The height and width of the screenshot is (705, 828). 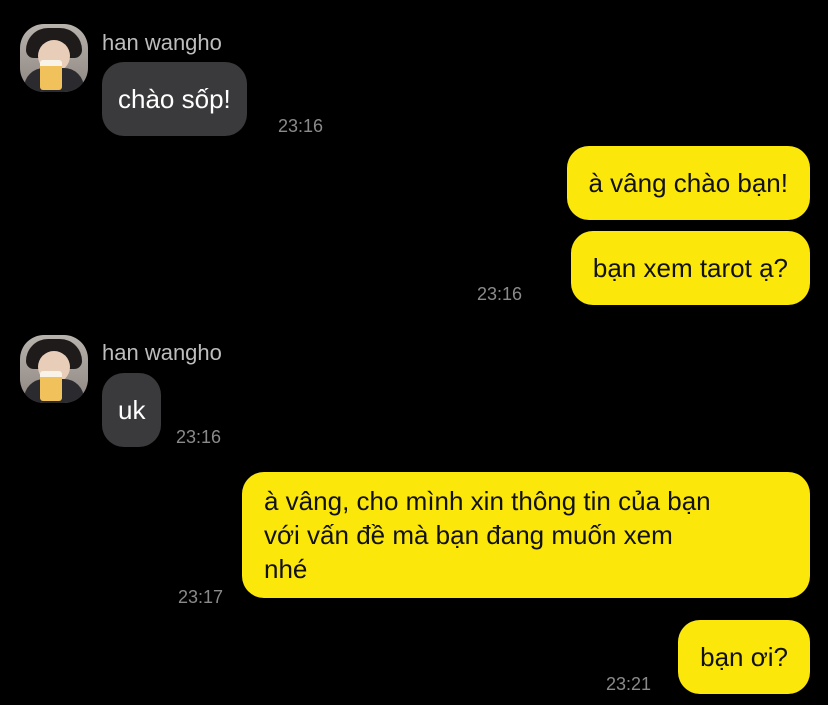 I want to click on message-bubble-outgoing: à vâng chào bạn!, so click(x=688, y=183).